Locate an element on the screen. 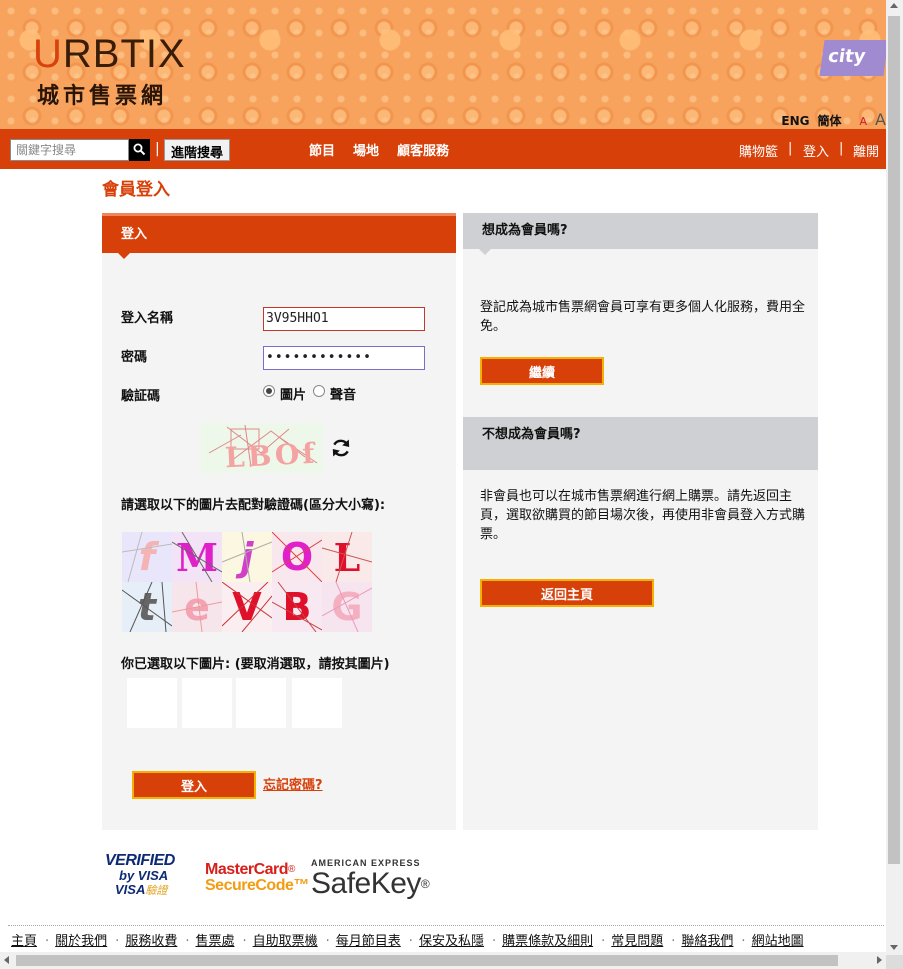 This screenshot has width=903, height=969. visa-logo-line3: VISA驗證 is located at coordinates (146, 890).